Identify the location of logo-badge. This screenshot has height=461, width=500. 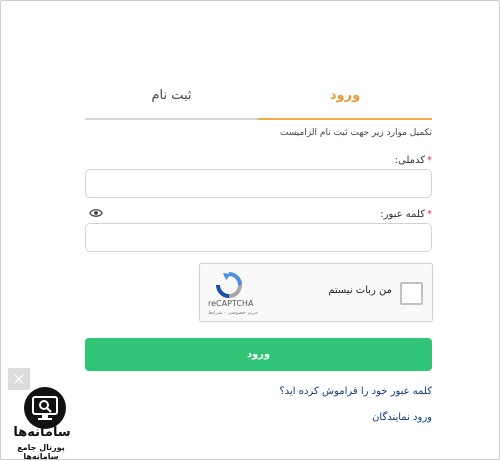
(45, 408).